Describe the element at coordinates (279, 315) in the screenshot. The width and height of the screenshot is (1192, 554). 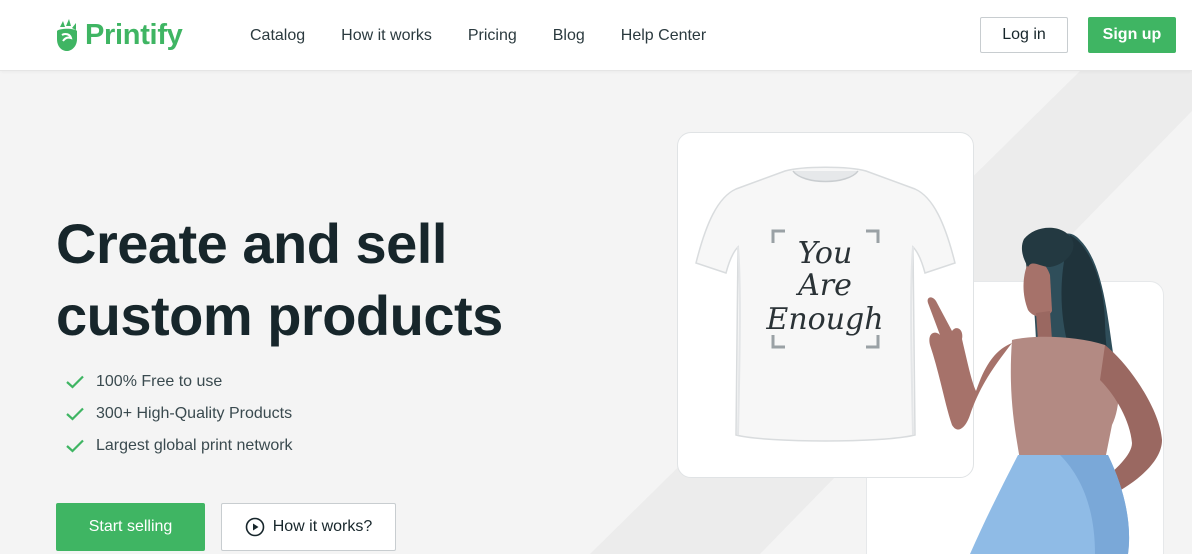
I see `hero-title-line-2: custom products` at that location.